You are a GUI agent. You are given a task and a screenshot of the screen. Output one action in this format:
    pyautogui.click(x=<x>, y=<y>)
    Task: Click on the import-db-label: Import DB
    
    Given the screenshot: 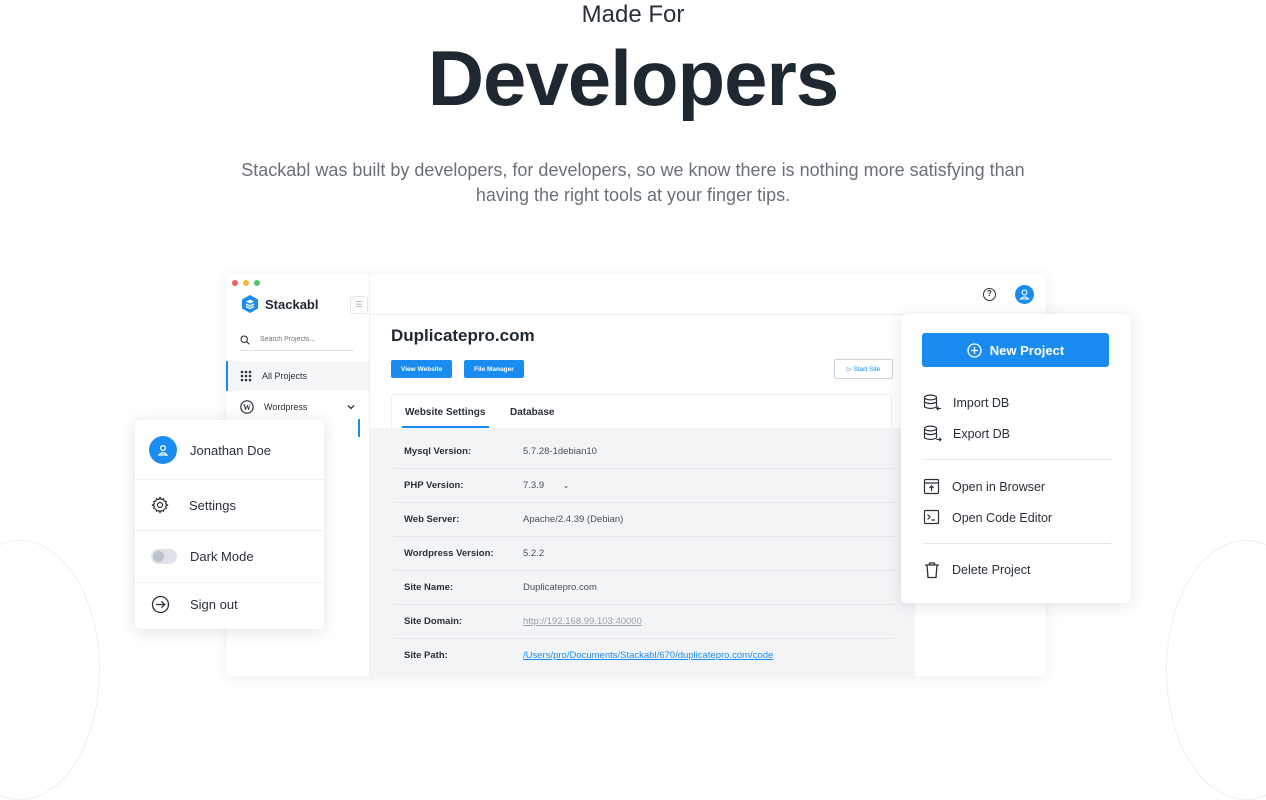 What is the action you would take?
    pyautogui.click(x=981, y=402)
    